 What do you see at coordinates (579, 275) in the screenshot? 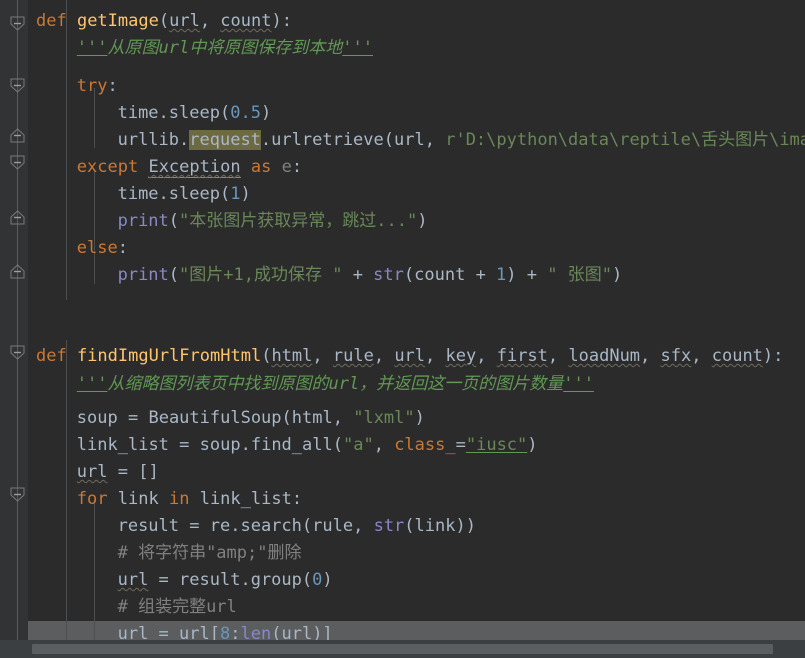
I see `code-token: " 张图"` at bounding box center [579, 275].